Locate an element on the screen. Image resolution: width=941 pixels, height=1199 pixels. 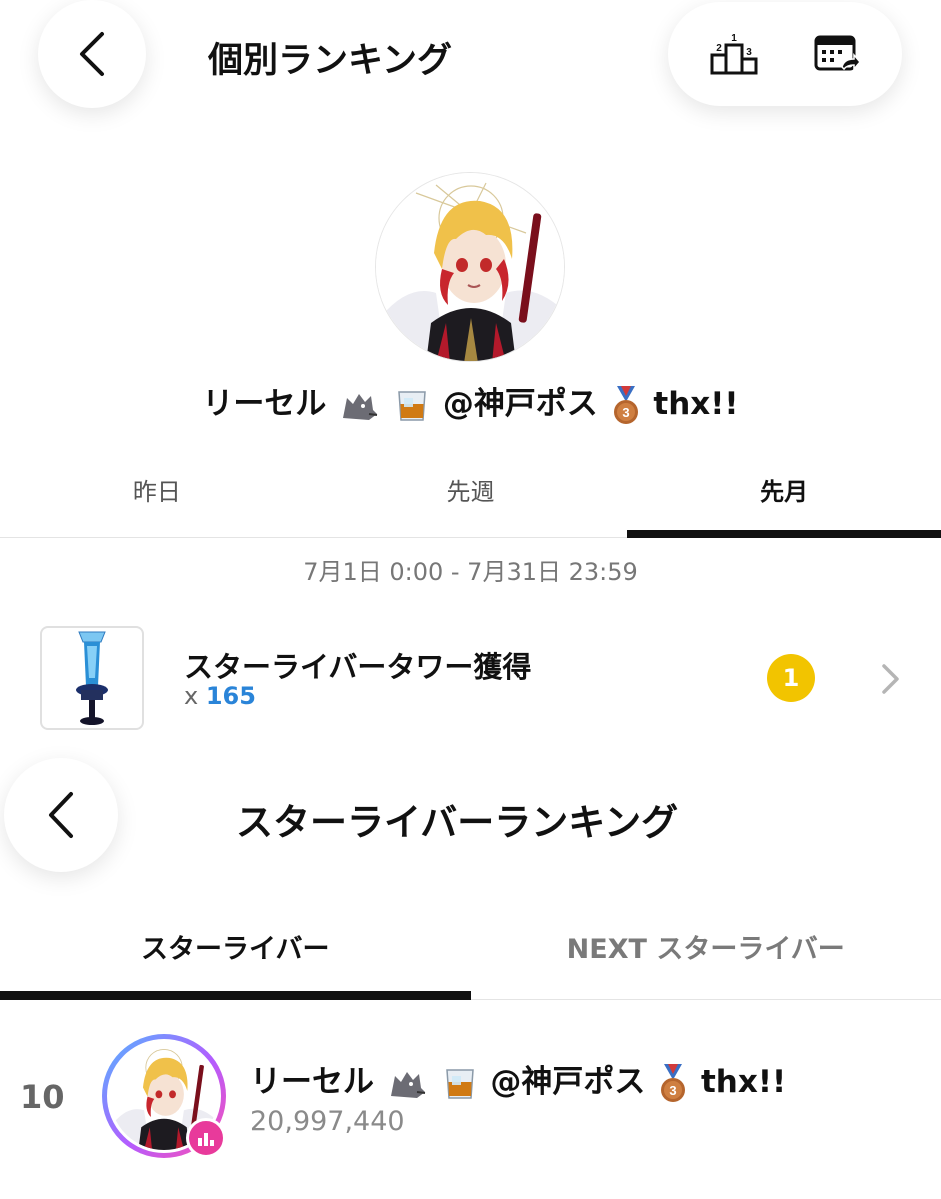
profile-name: リーセル @神戸ポス 3 thx!! is located at coordinates (470, 406).